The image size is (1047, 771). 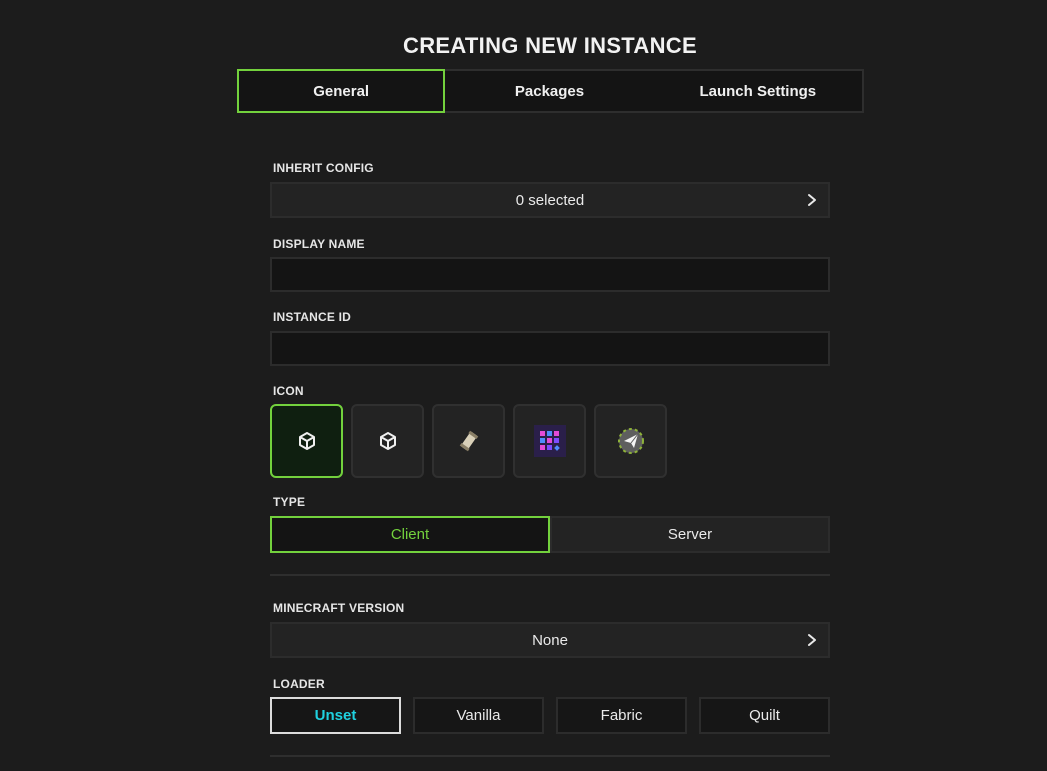 I want to click on tab-packages: Packages, so click(x=549, y=91).